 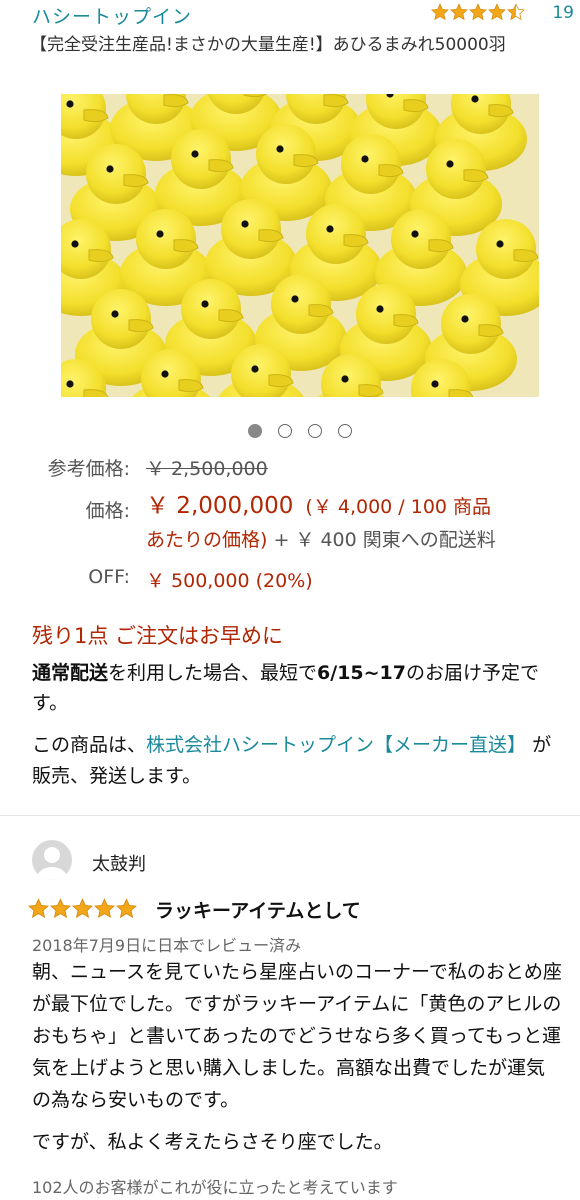 I want to click on reviewer-name: 太鼓判, so click(x=119, y=864).